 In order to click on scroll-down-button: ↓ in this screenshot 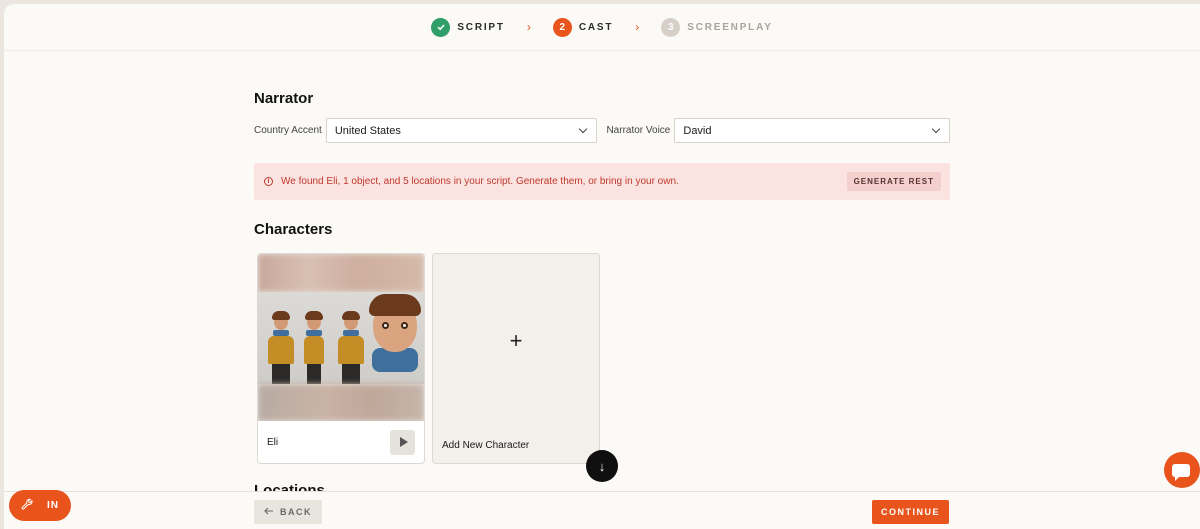, I will do `click(602, 466)`.